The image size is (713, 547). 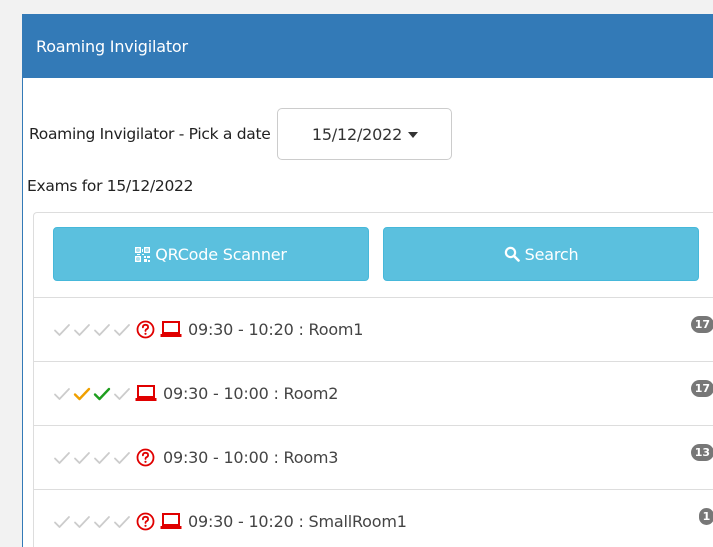 What do you see at coordinates (701, 452) in the screenshot?
I see `candidate-count-badge: 13` at bounding box center [701, 452].